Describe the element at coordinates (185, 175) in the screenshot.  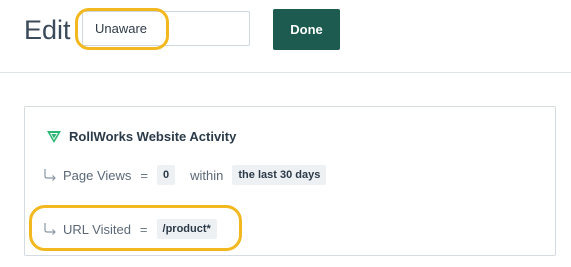
I see `rule-row-page-views: Page Views = 0 within the last 30 days` at that location.